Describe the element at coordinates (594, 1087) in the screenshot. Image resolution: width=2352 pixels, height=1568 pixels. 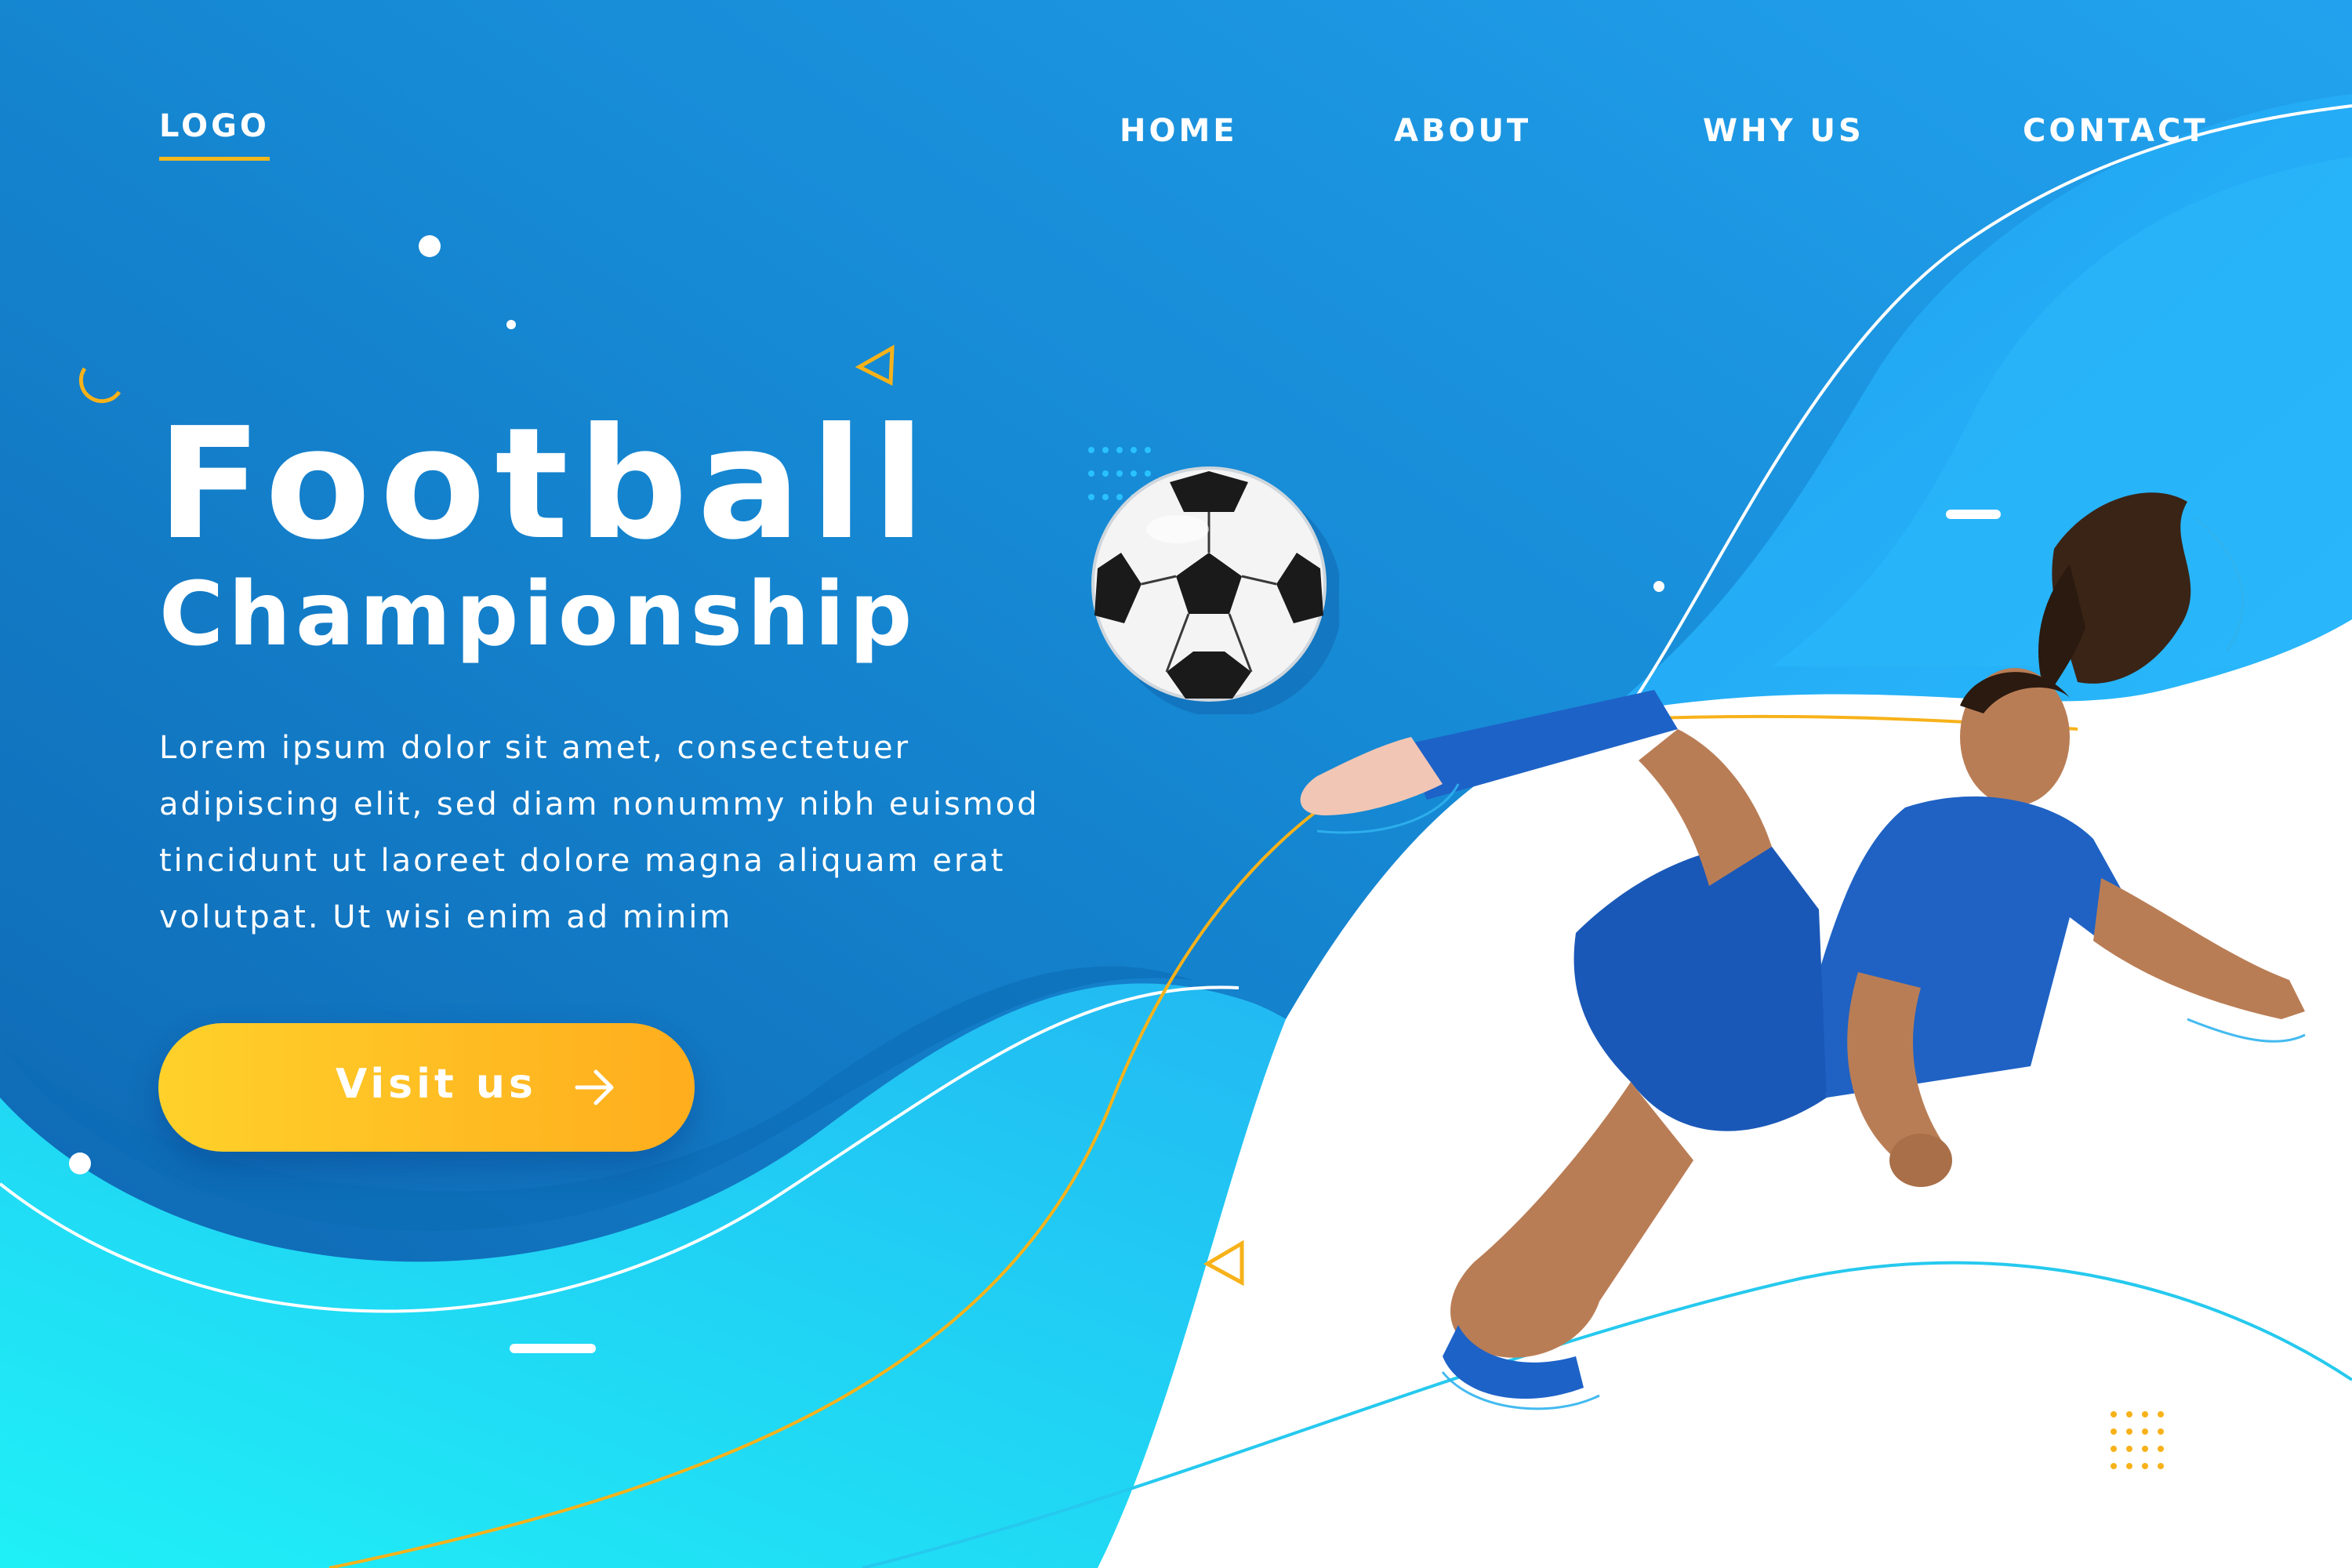
I see `arrow-right-icon` at that location.